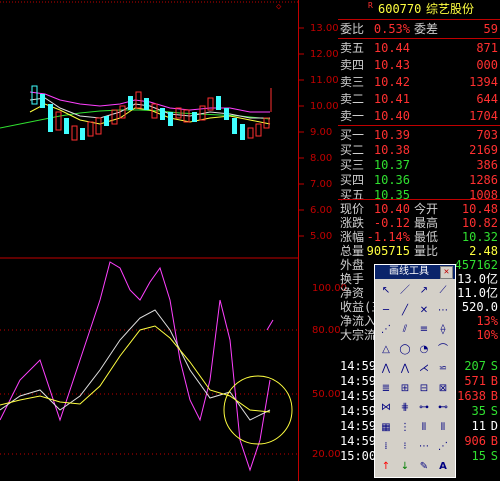  Describe the element at coordinates (405, 310) in the screenshot. I see `drawing-tool-icon: ╱` at that location.